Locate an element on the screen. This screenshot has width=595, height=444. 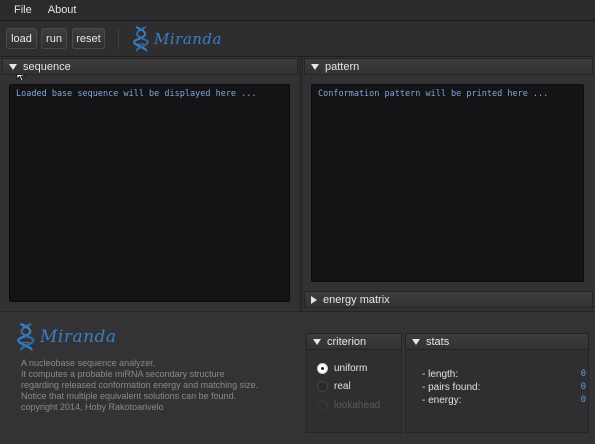
menu-file: File is located at coordinates (23, 10).